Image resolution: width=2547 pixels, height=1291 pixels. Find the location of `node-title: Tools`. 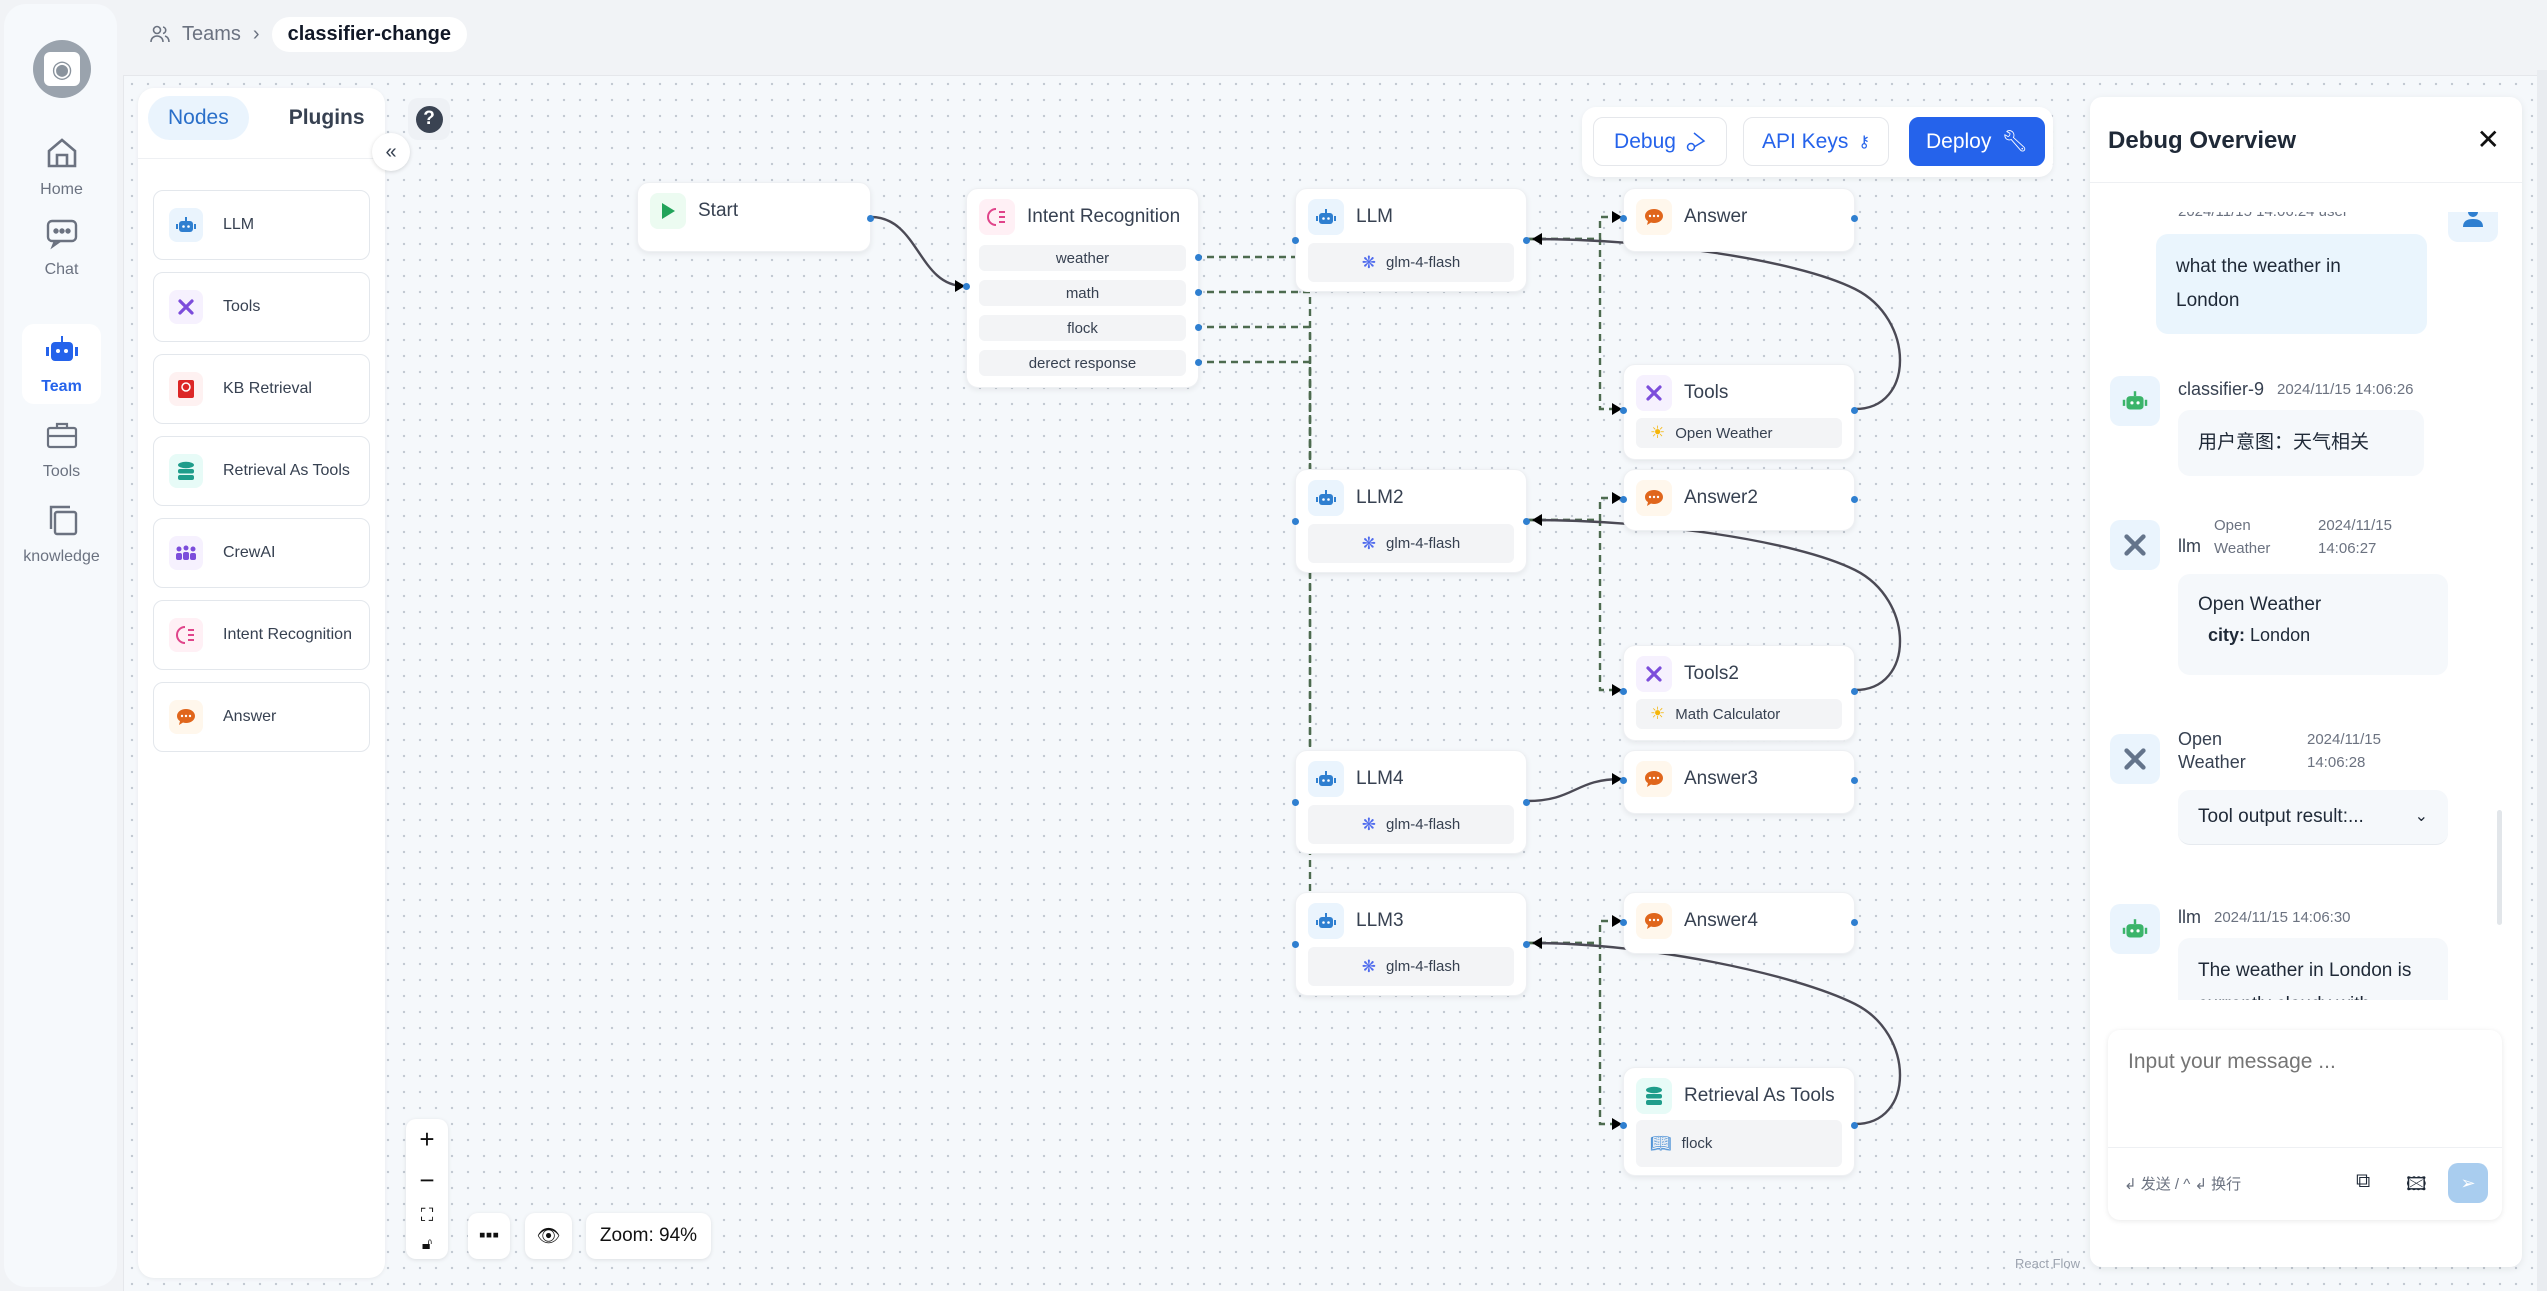

node-title: Tools is located at coordinates (1706, 392).